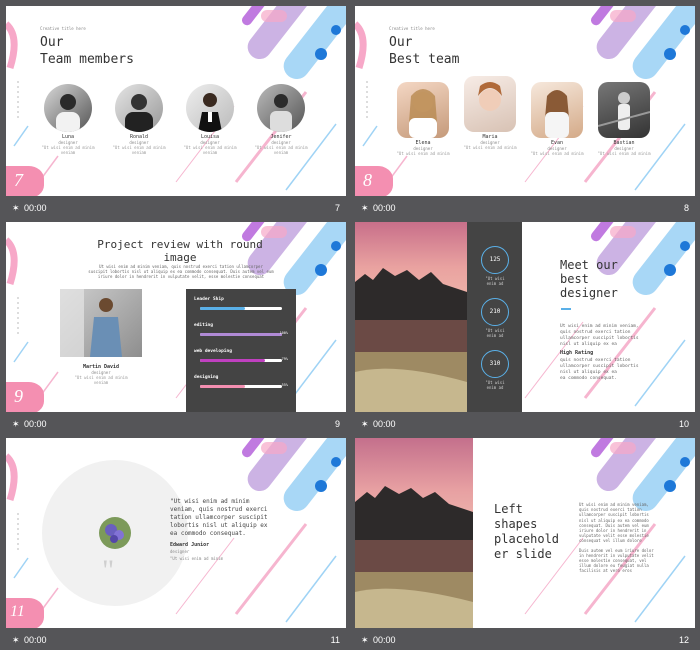 This screenshot has width=700, height=650. I want to click on slide-number-badge: 9, so click(25, 397).